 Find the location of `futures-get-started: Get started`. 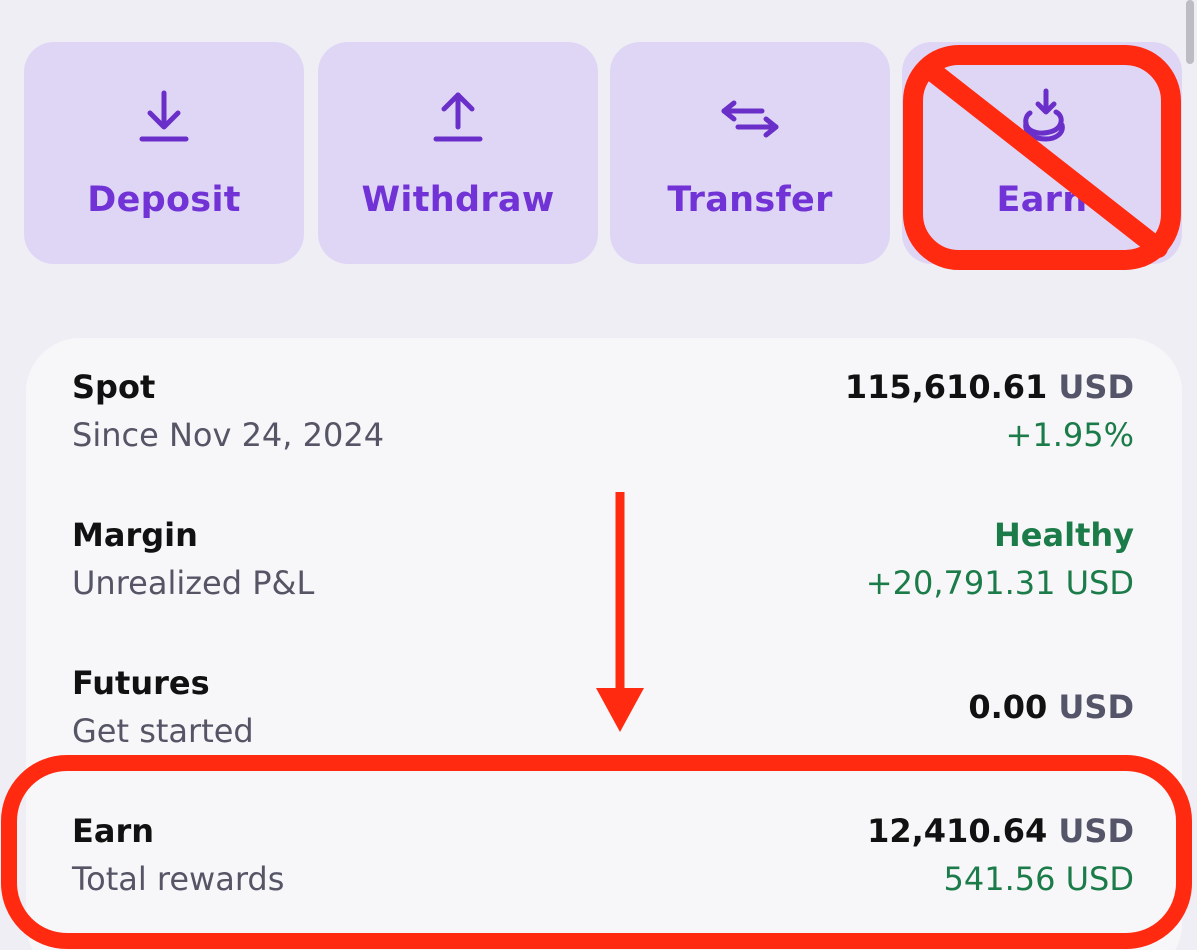

futures-get-started: Get started is located at coordinates (163, 731).